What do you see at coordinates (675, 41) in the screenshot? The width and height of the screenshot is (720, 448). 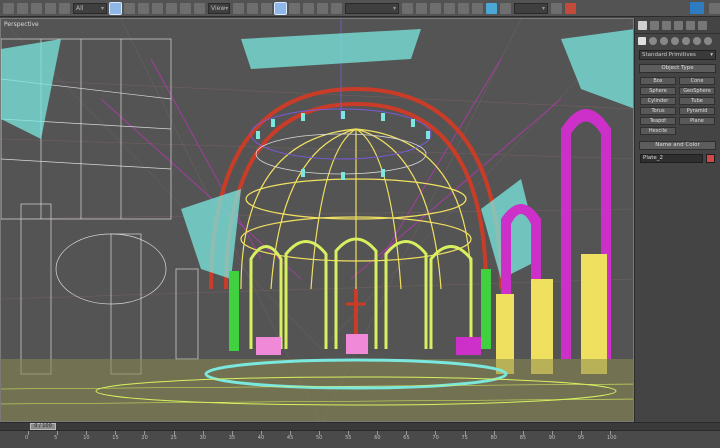 I see `cameras-icon` at bounding box center [675, 41].